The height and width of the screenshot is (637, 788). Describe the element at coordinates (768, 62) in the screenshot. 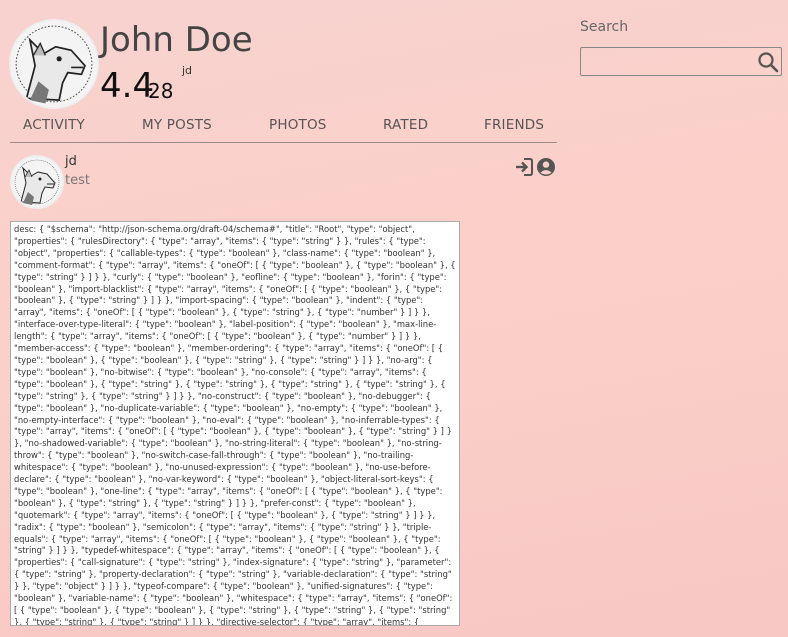

I see `search-icon` at that location.